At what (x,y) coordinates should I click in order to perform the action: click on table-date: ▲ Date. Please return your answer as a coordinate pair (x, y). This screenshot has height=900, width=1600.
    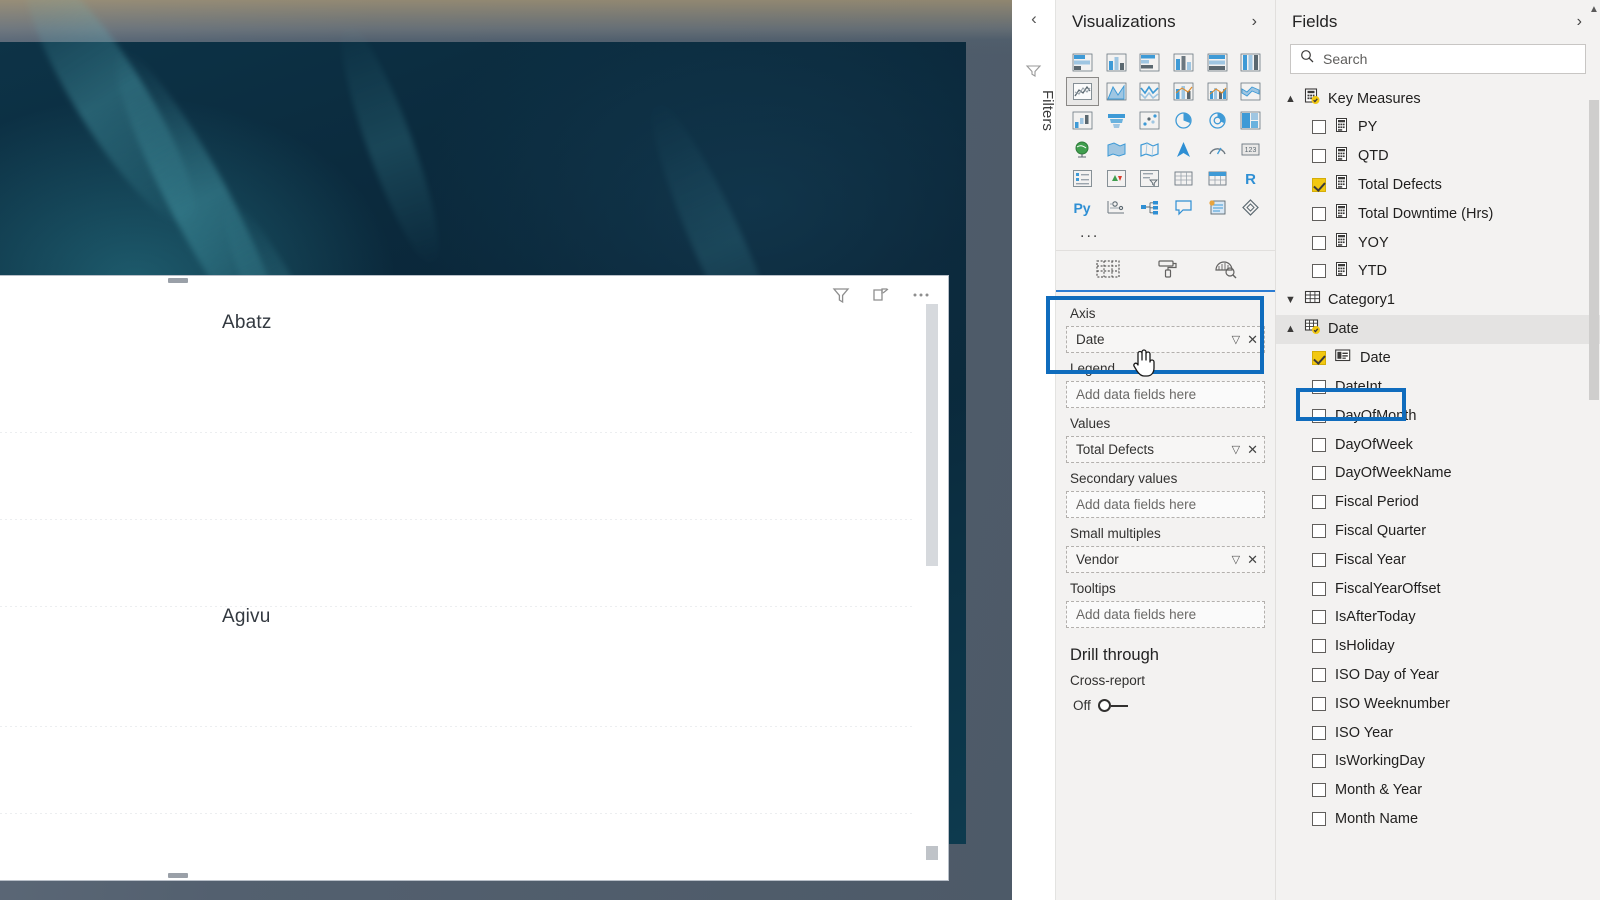
    Looking at the image, I should click on (1438, 329).